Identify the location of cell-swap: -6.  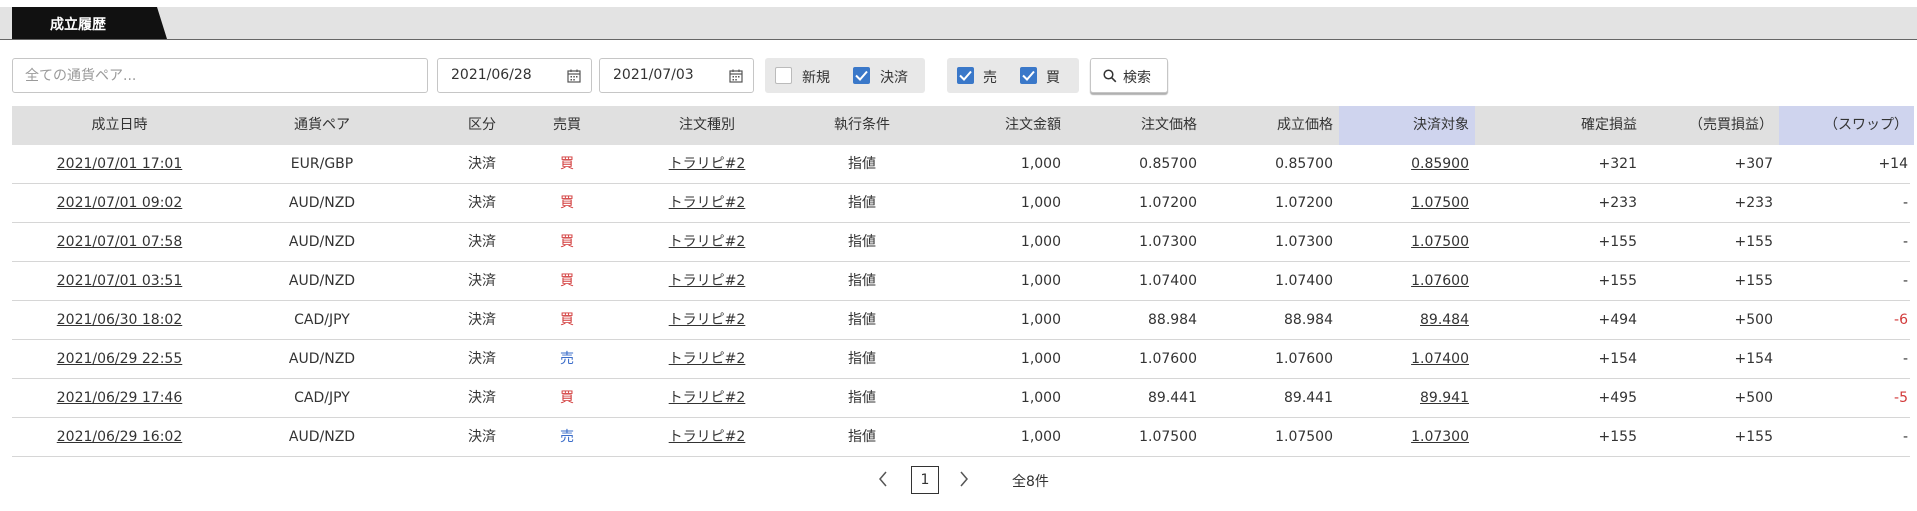
(1901, 320).